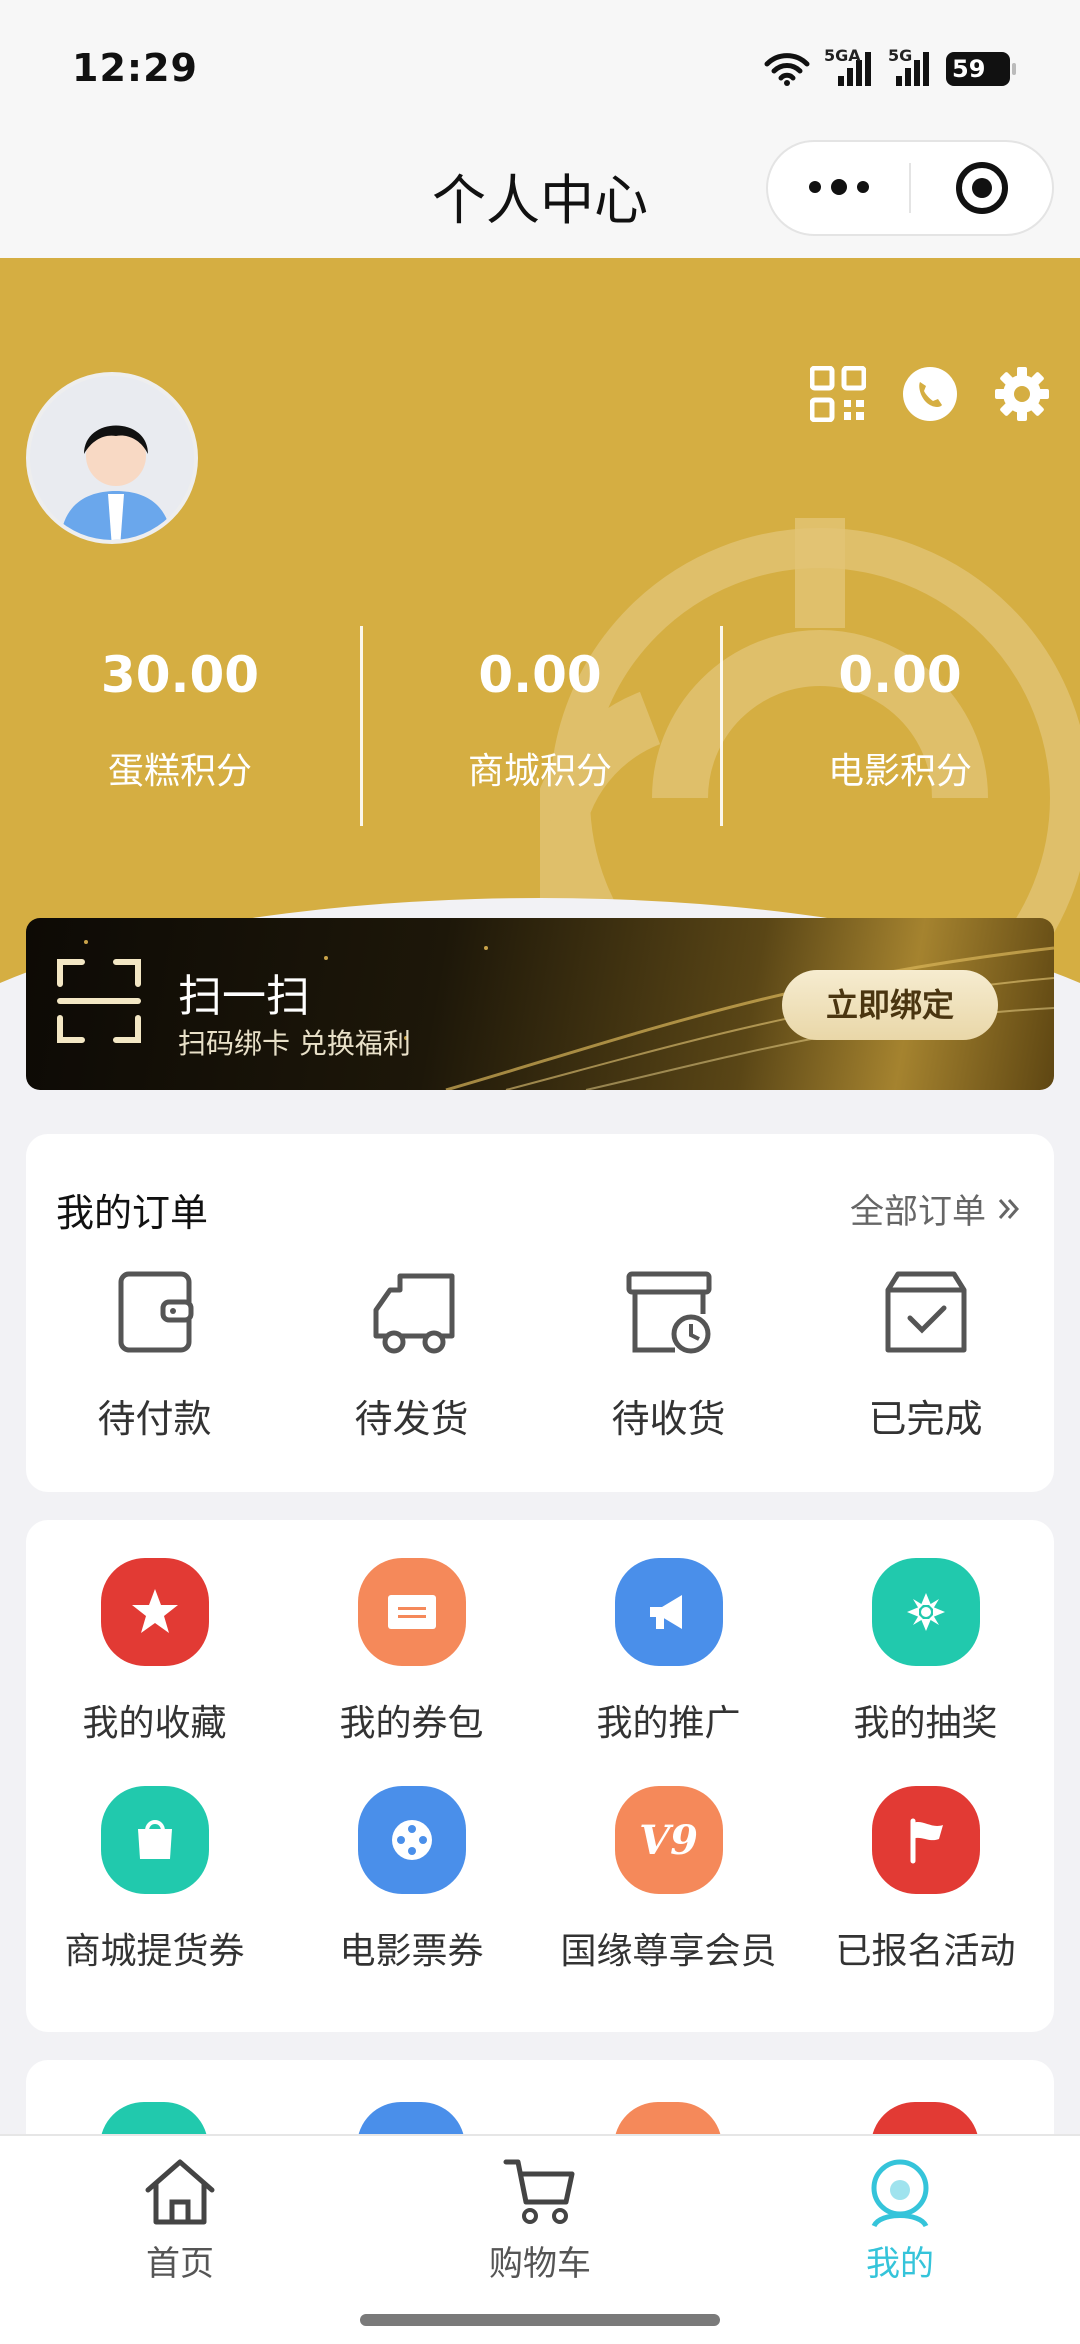  I want to click on stat-cake-points: 30.00 蛋糕积分, so click(180, 726).